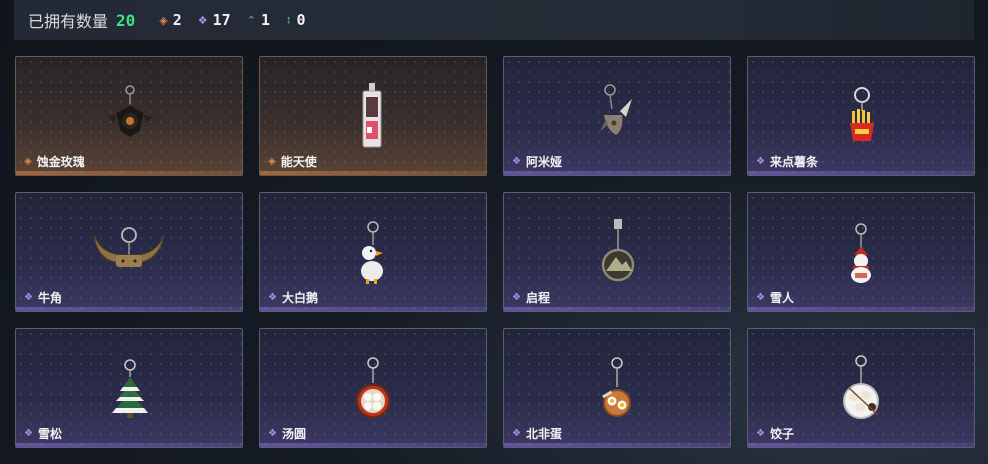  What do you see at coordinates (537, 298) in the screenshot?
I see `charm-name: 启程` at bounding box center [537, 298].